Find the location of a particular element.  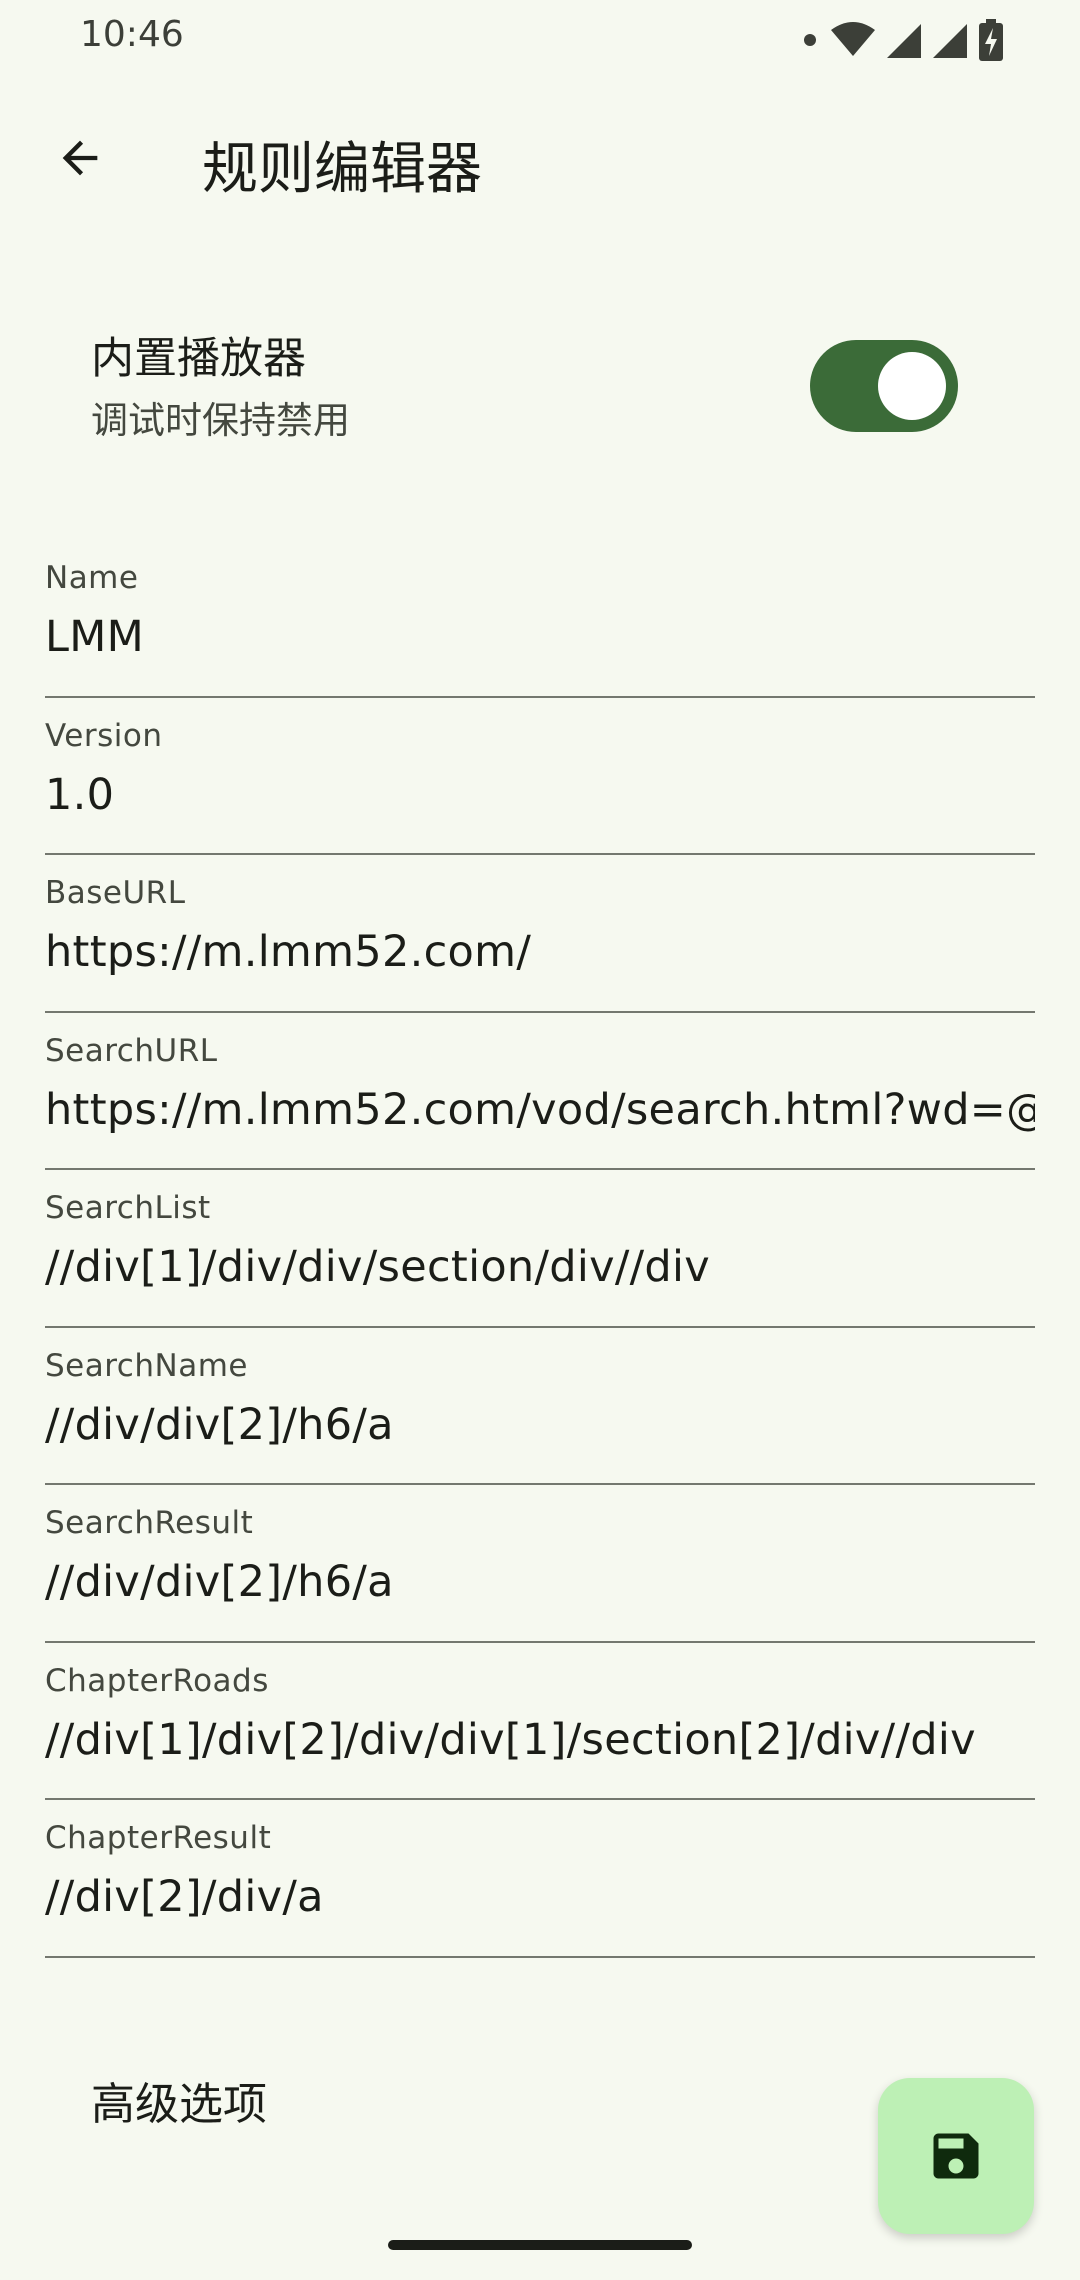

field-value: LMM is located at coordinates (540, 637).